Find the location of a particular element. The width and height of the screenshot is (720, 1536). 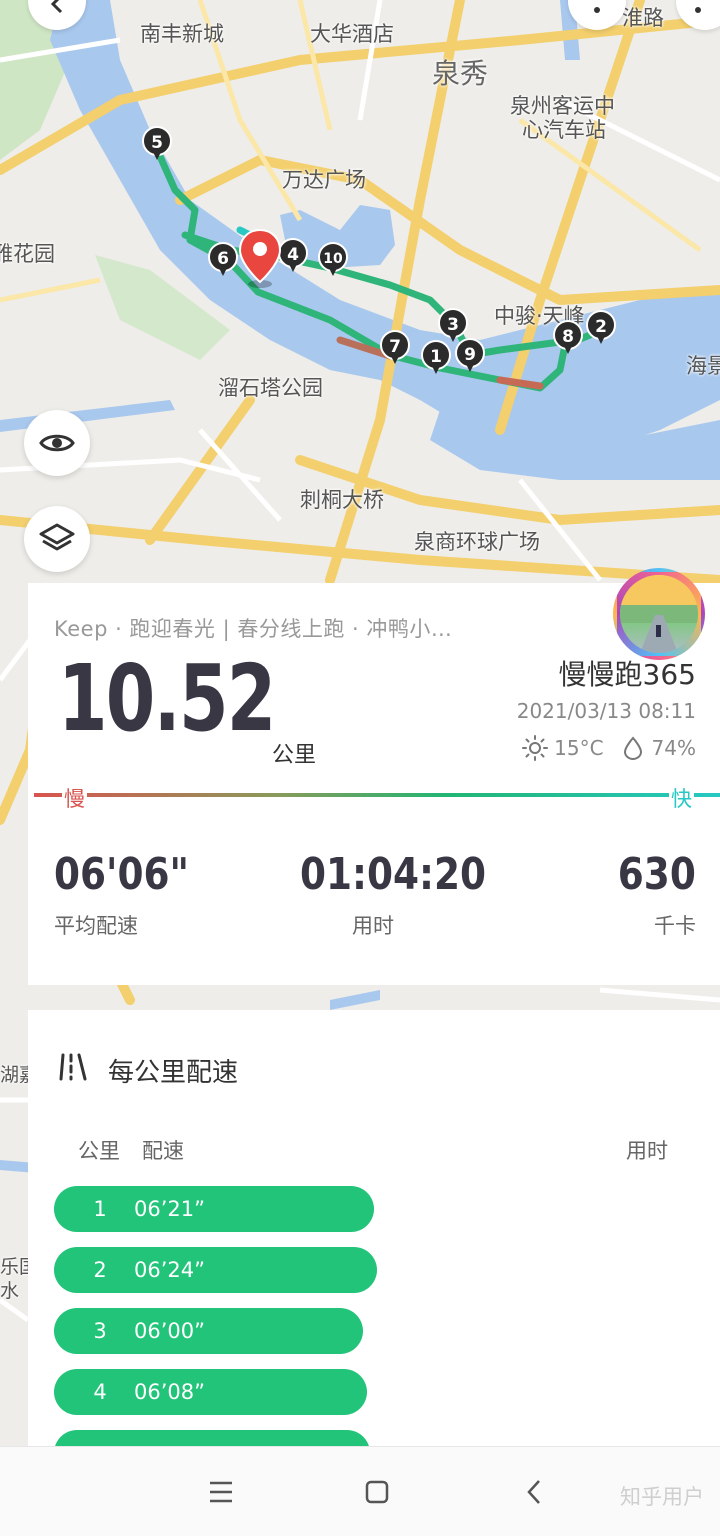

duration-stat: 01:04:20 用时 is located at coordinates (409, 894).